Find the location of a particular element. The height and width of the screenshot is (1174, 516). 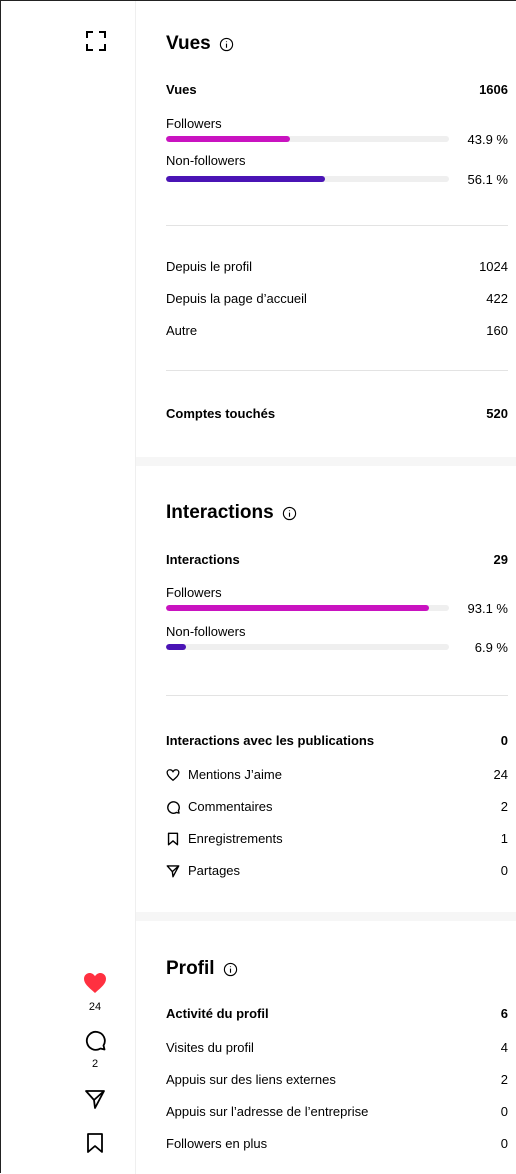

views-source-row: Autre 160 is located at coordinates (337, 331).